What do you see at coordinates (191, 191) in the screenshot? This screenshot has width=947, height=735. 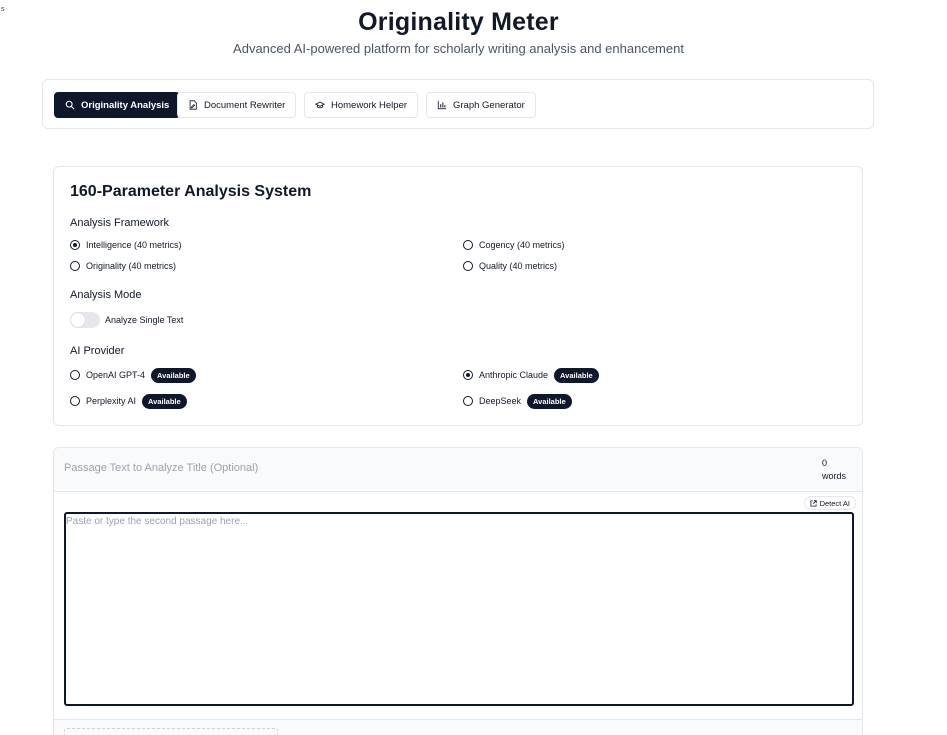 I see `card-title: 160-Parameter Analysis System` at bounding box center [191, 191].